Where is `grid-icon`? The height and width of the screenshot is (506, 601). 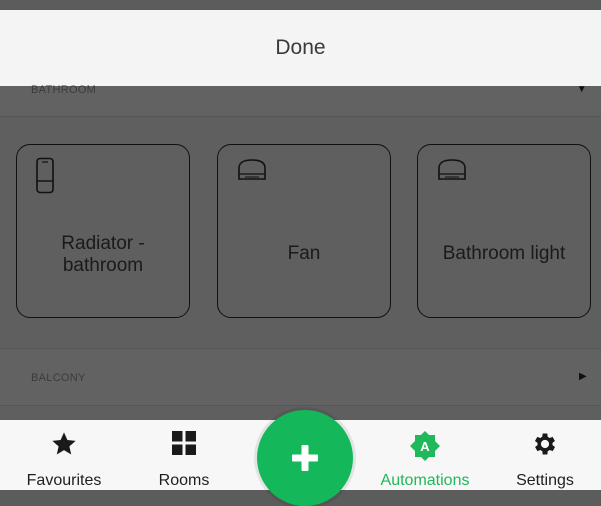
grid-icon is located at coordinates (184, 443).